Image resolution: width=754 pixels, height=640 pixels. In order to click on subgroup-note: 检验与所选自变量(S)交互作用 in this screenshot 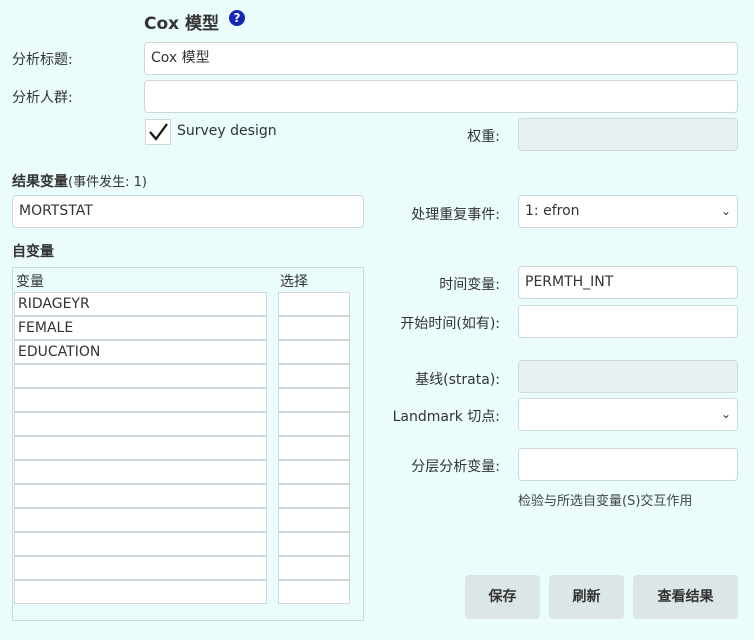, I will do `click(605, 501)`.